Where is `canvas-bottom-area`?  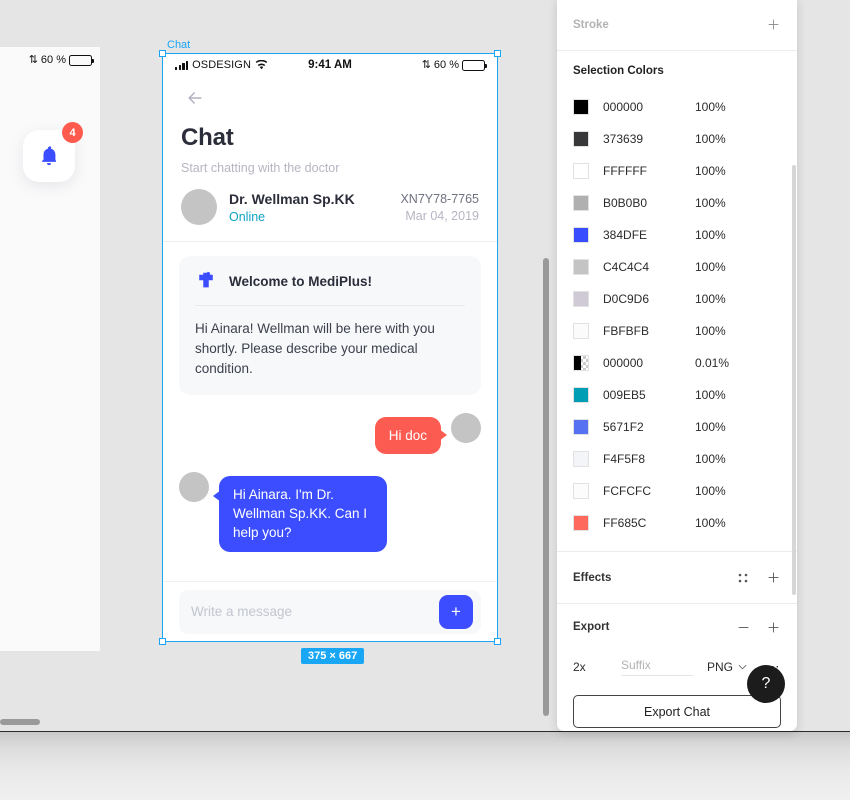 canvas-bottom-area is located at coordinates (425, 765).